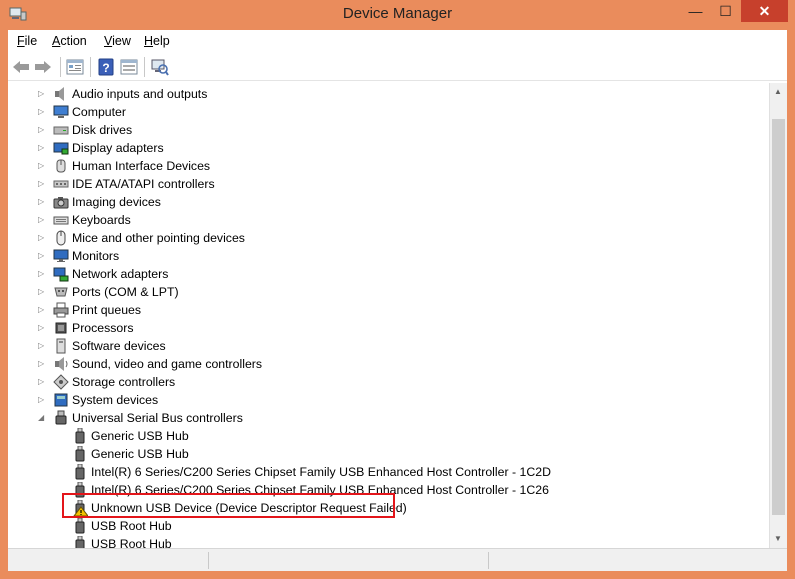 The height and width of the screenshot is (579, 795). What do you see at coordinates (131, 542) in the screenshot?
I see `tree-item-label: USB Root Hub` at bounding box center [131, 542].